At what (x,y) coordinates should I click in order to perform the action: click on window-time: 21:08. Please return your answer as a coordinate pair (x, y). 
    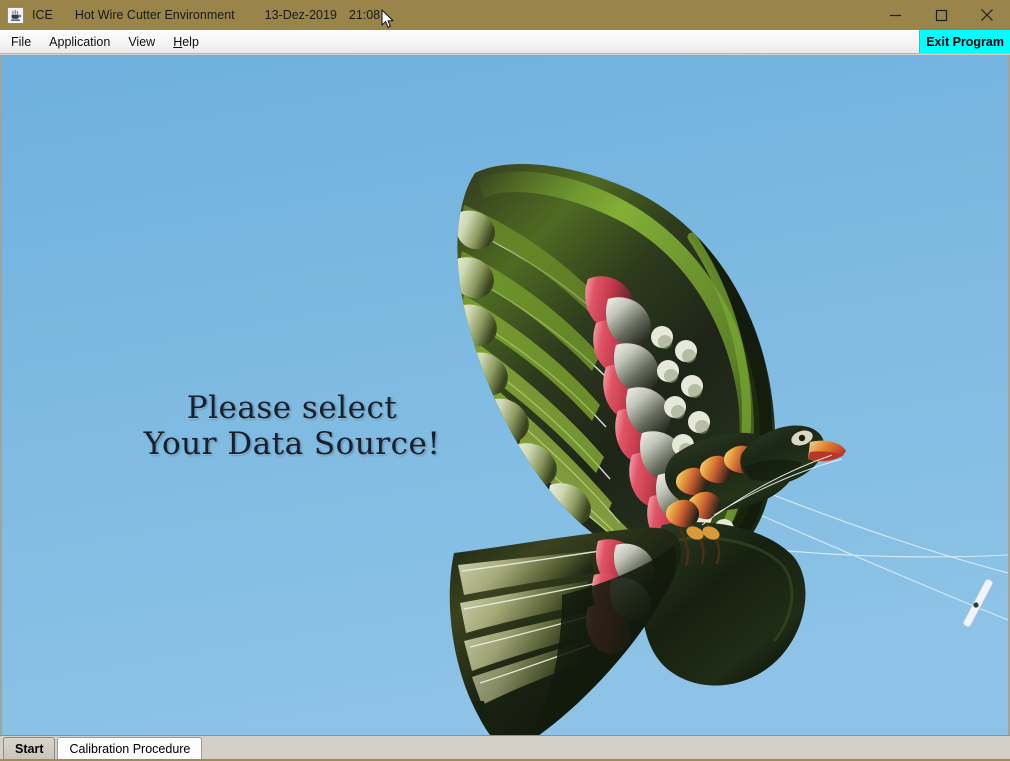
    Looking at the image, I should click on (364, 15).